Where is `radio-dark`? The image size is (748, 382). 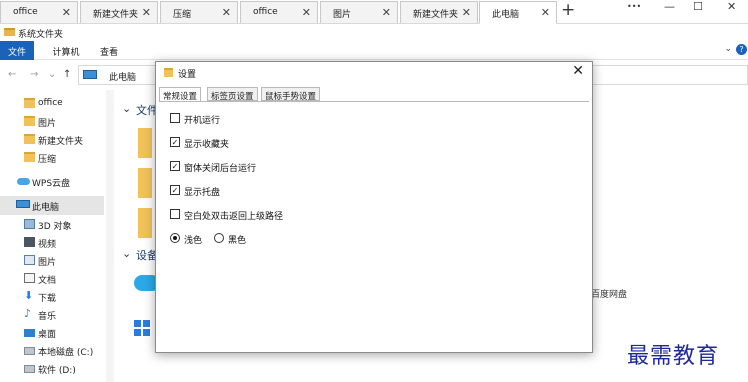
radio-dark is located at coordinates (219, 238).